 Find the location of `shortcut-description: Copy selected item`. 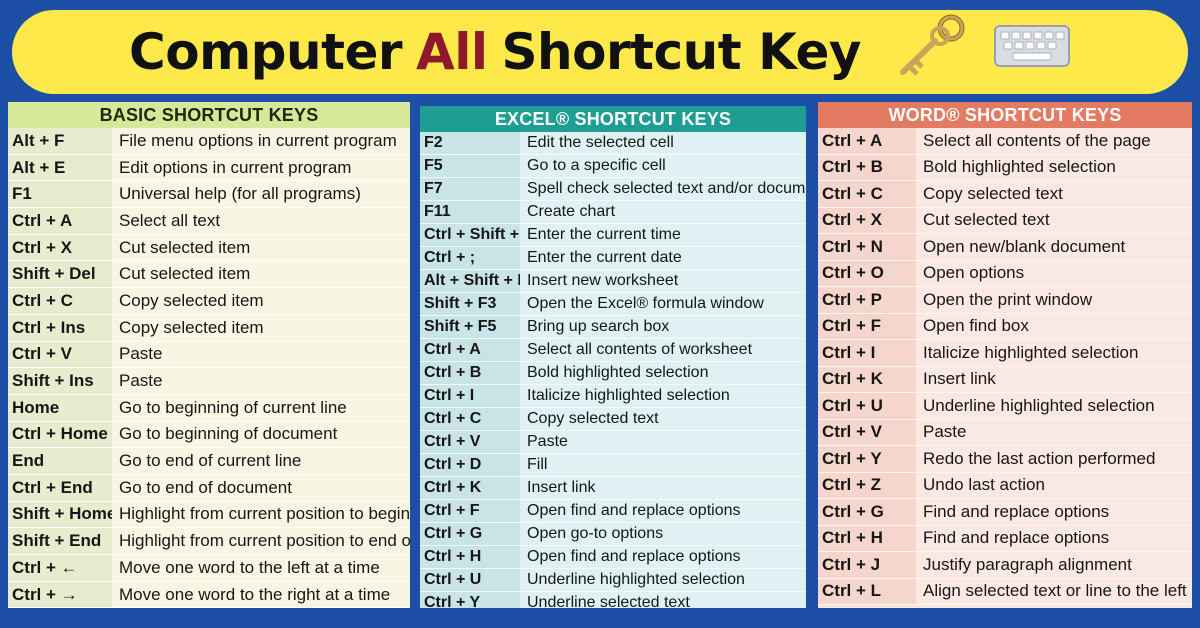

shortcut-description: Copy selected item is located at coordinates (261, 327).